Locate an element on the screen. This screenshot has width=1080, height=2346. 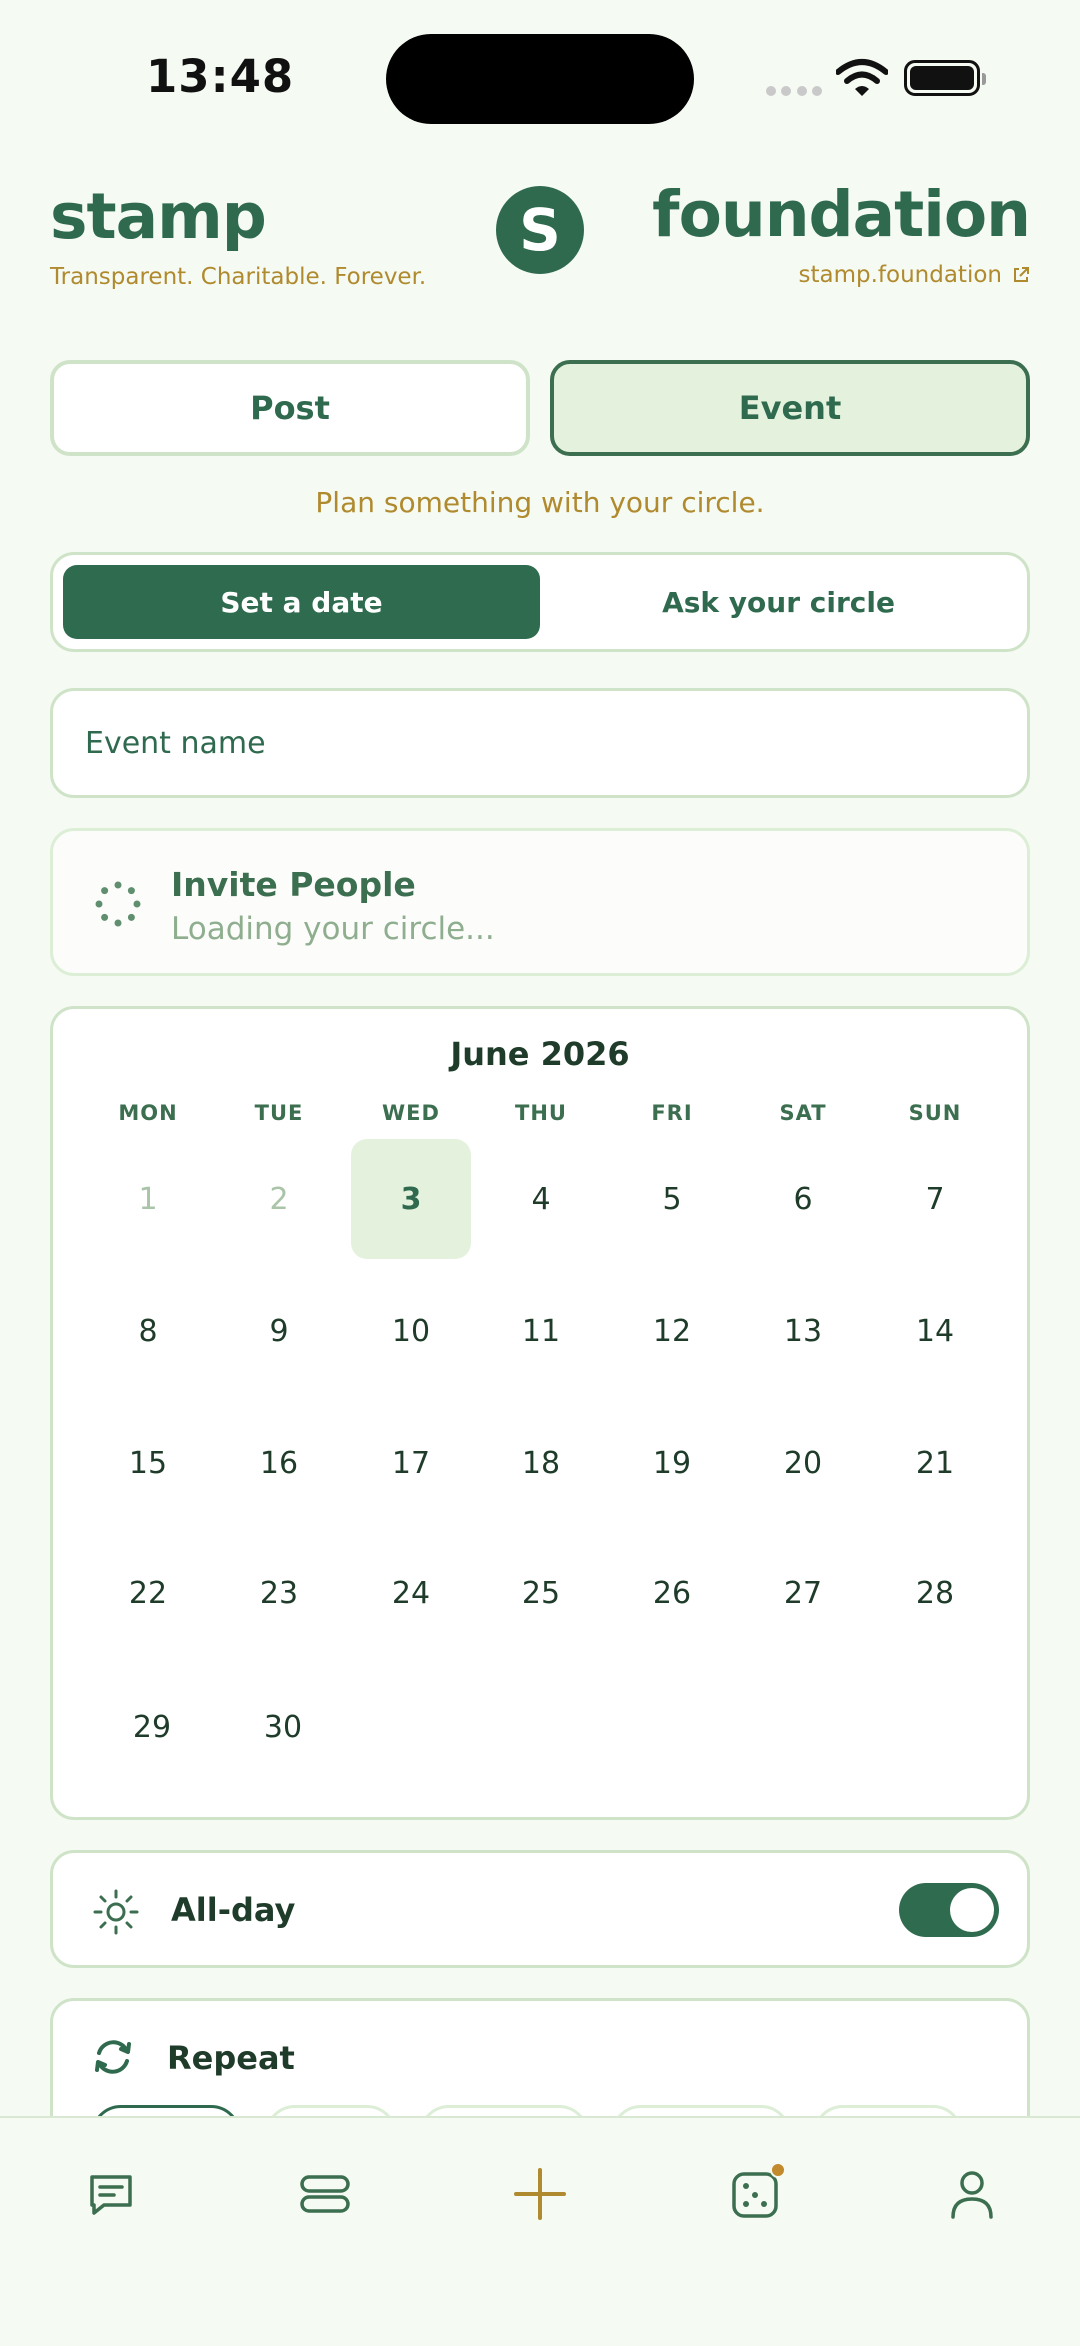
calendar-day: 1 is located at coordinates (148, 1199).